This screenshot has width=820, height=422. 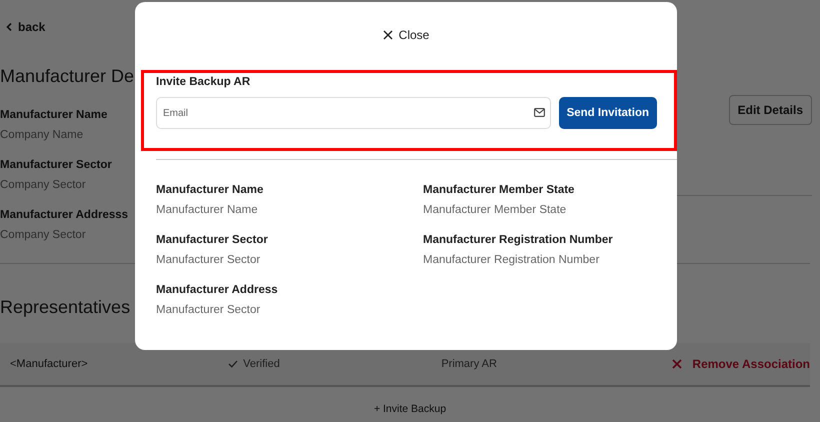 What do you see at coordinates (677, 364) in the screenshot?
I see `x-icon` at bounding box center [677, 364].